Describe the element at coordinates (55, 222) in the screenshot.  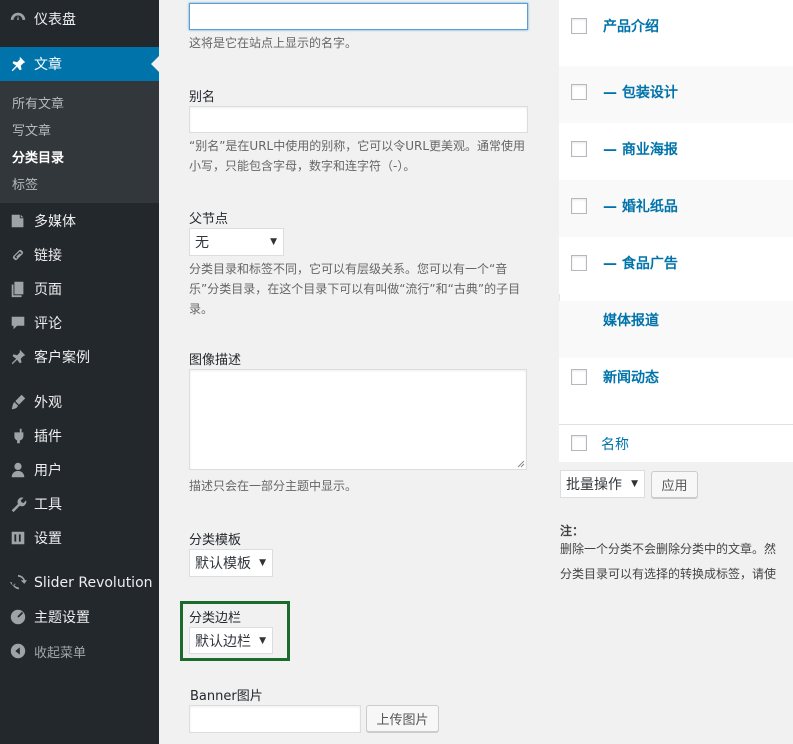
I see `sidebar-item-label: 多媒体` at that location.